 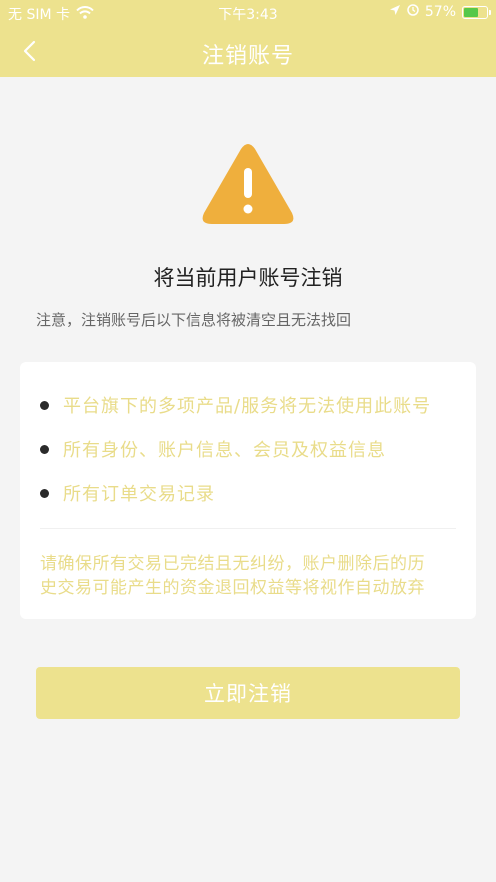 What do you see at coordinates (194, 320) in the screenshot?
I see `notice-text: 注意，注销账号后以下信息将被清空且无法找回` at bounding box center [194, 320].